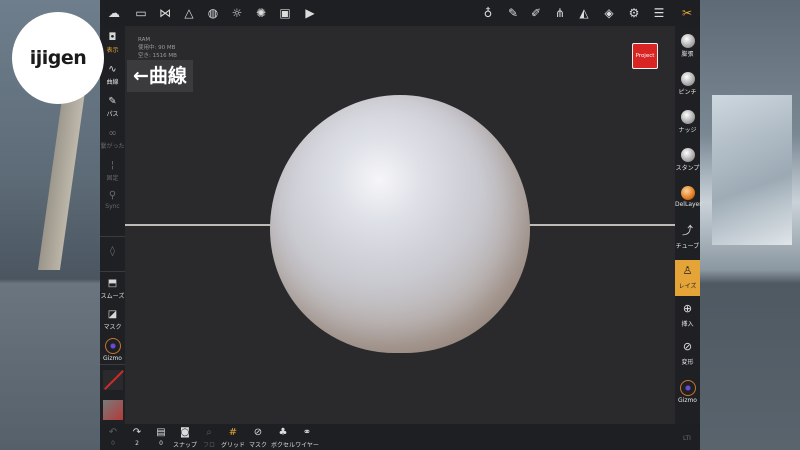 This screenshot has width=800, height=450. What do you see at coordinates (560, 13) in the screenshot?
I see `symmetry-icon: ⋔` at bounding box center [560, 13].